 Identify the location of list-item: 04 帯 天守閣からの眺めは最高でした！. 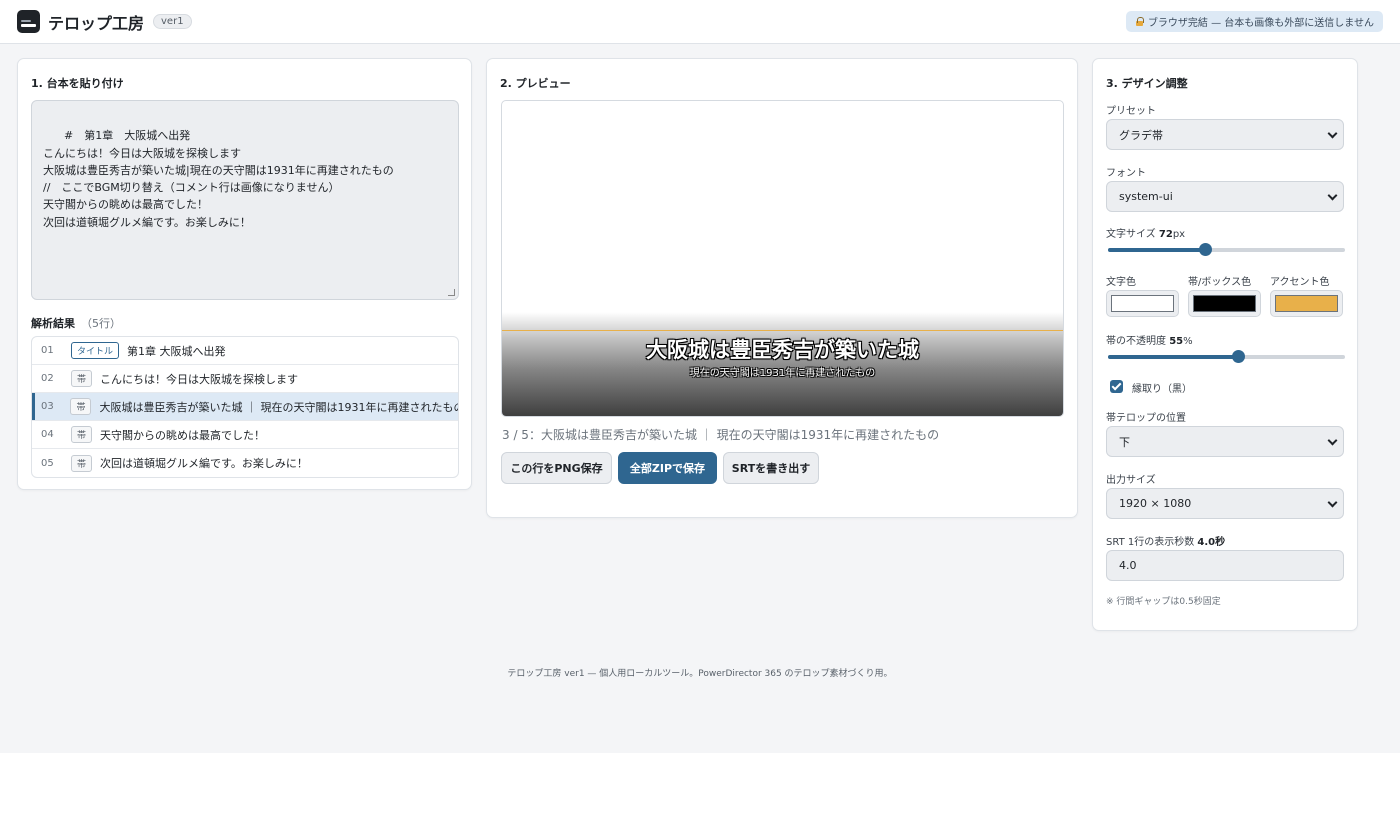
(245, 435).